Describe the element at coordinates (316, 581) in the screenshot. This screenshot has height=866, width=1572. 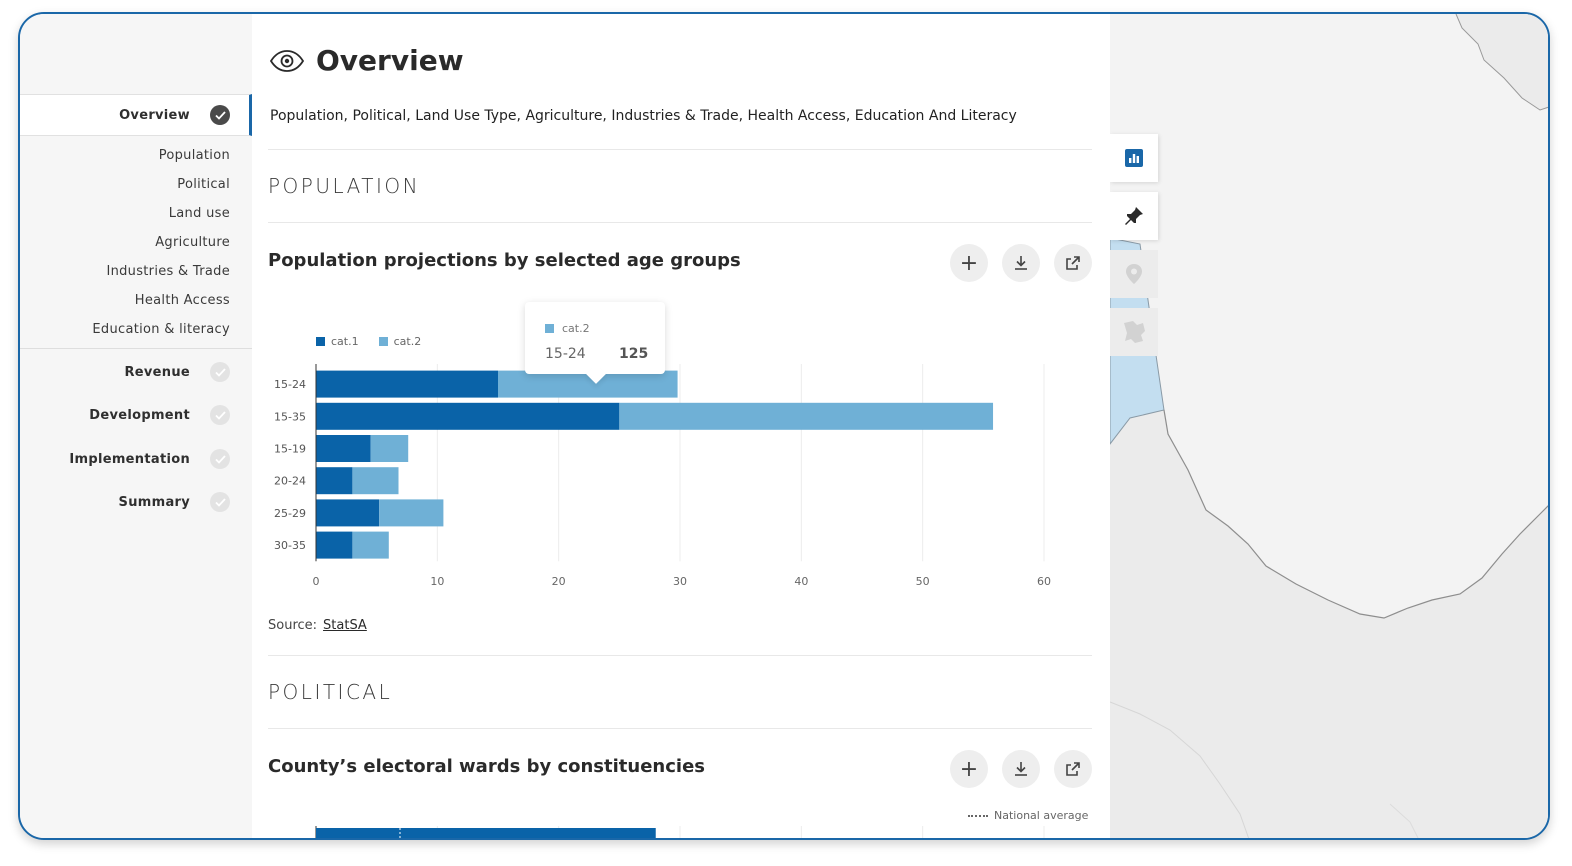
I see `x-tick-label: 0` at that location.